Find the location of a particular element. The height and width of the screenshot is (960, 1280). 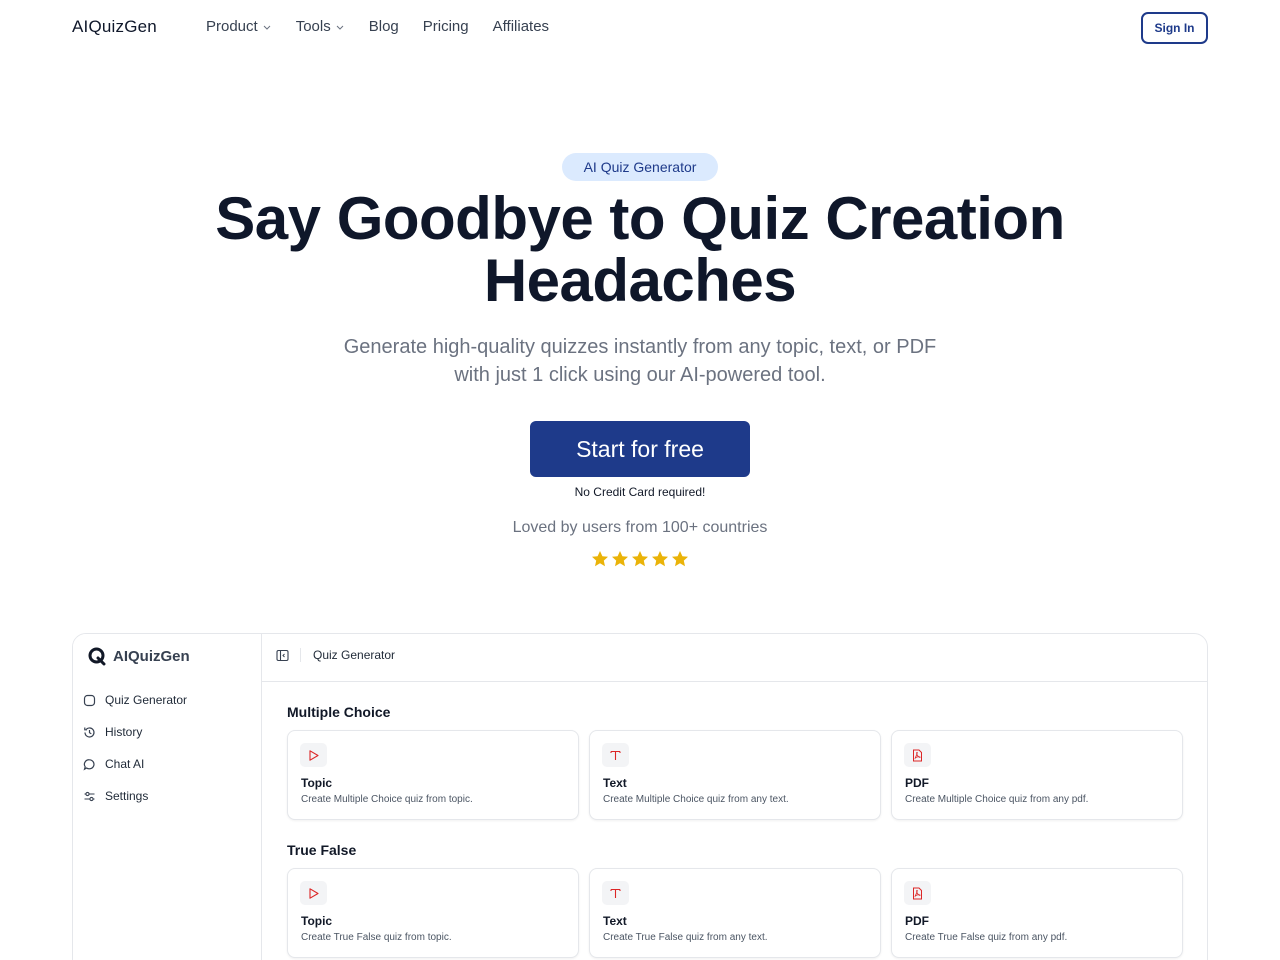

site-logo: AIQuizGen is located at coordinates (114, 27).